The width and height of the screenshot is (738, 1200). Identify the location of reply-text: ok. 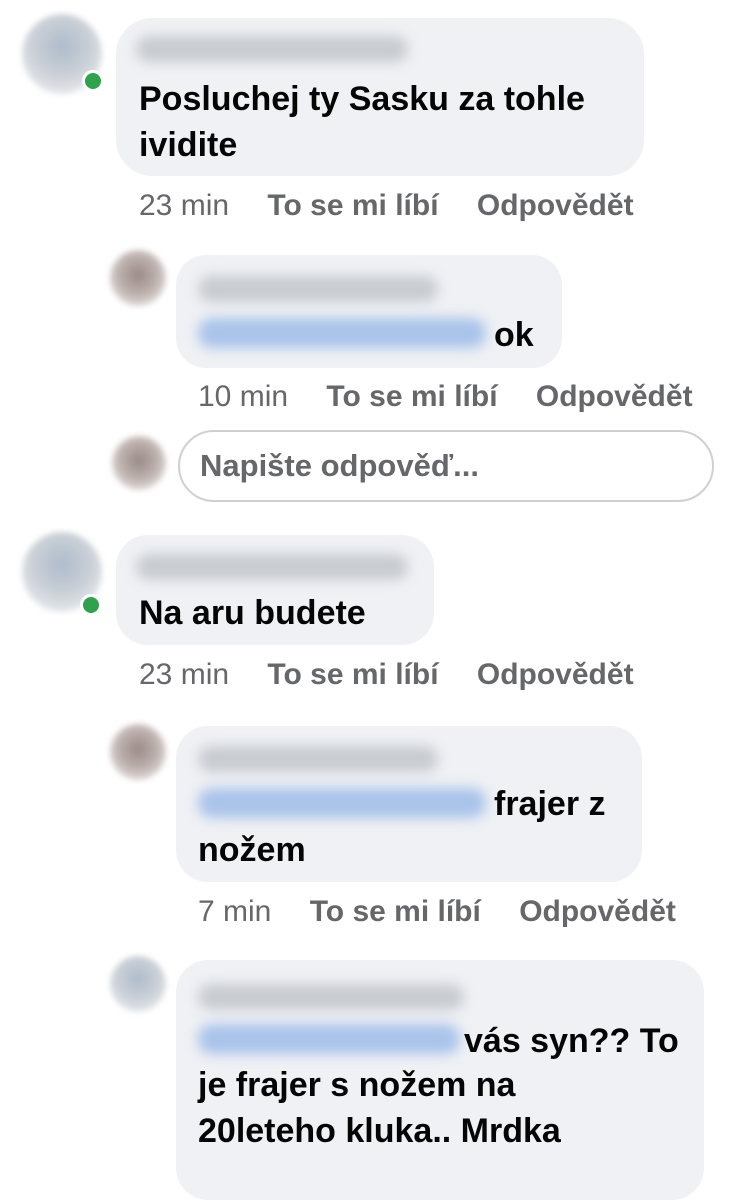
(514, 335).